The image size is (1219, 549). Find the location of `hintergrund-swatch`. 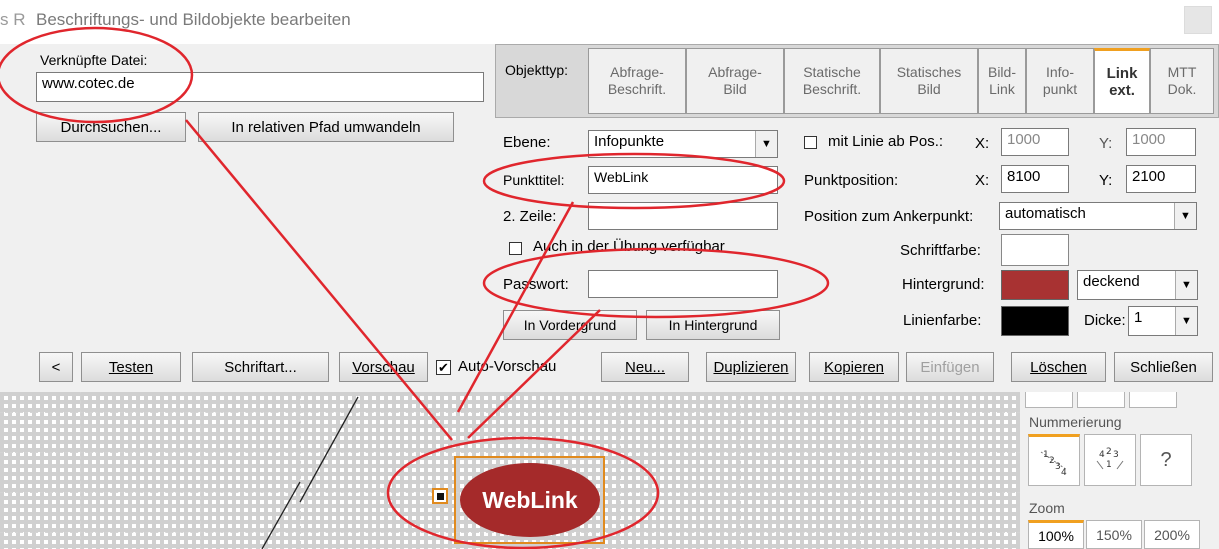

hintergrund-swatch is located at coordinates (1035, 285).